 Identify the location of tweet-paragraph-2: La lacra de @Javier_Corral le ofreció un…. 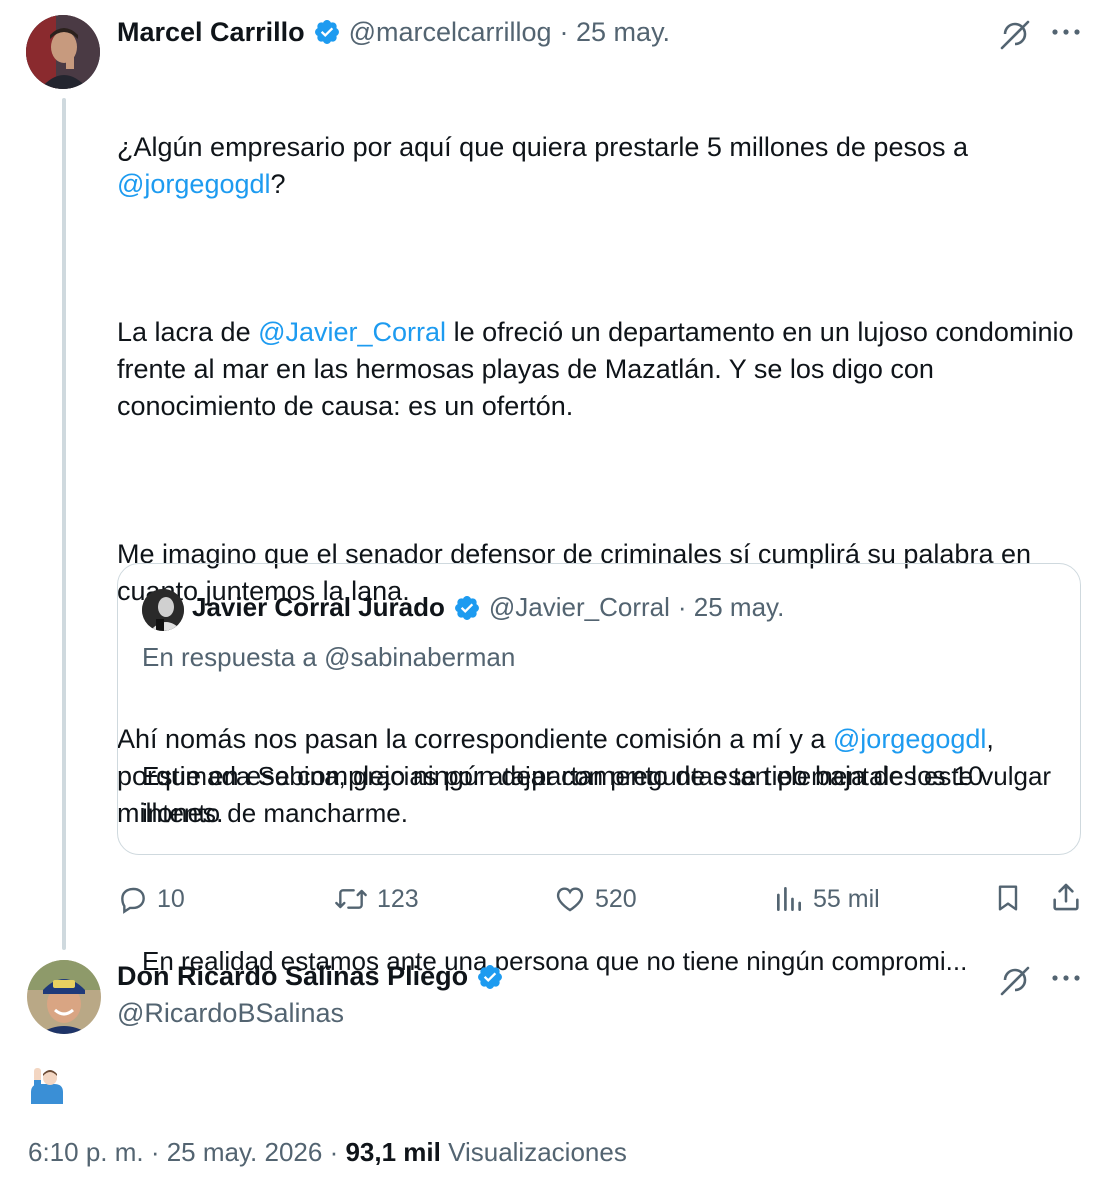
(601, 369).